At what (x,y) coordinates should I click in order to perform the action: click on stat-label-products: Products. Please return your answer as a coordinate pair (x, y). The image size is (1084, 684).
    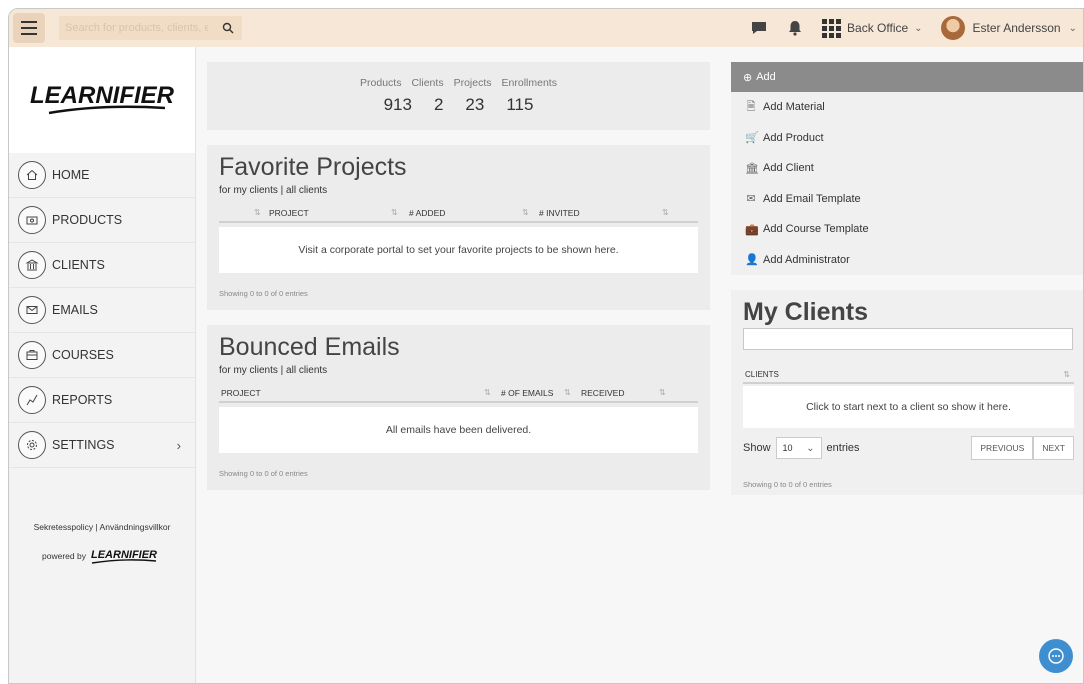
    Looking at the image, I should click on (381, 83).